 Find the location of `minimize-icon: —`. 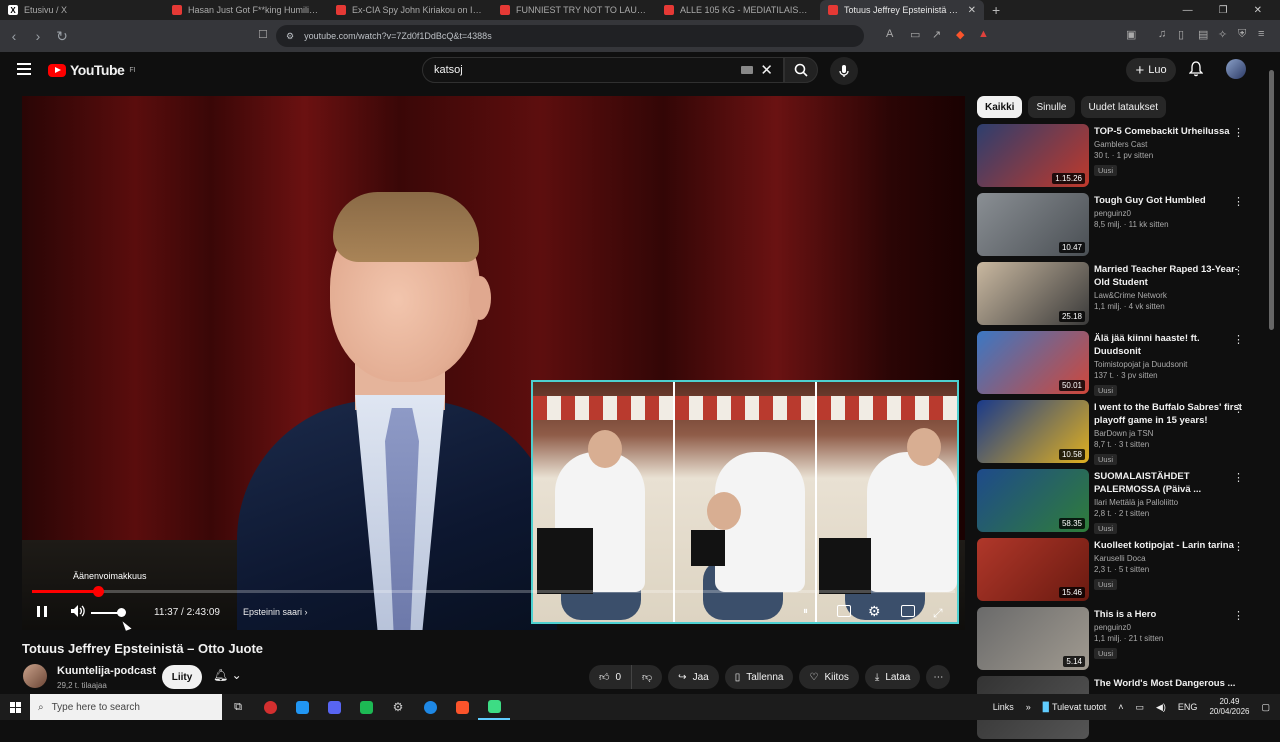

minimize-icon: — is located at coordinates (1188, 10).